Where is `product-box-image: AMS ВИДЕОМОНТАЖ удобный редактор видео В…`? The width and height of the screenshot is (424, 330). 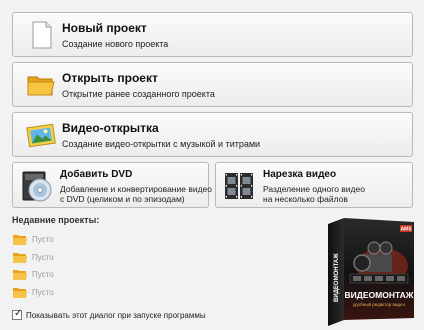 product-box-image: AMS ВИДЕОМОНТАЖ удобный редактор видео В… is located at coordinates (371, 272).